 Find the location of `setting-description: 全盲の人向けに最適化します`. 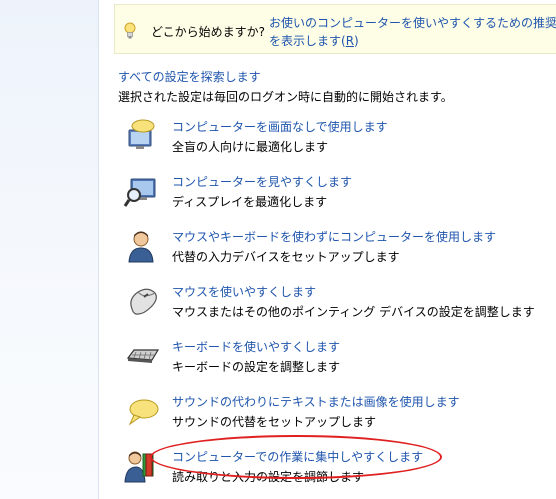

setting-description: 全盲の人向けに最適化します is located at coordinates (250, 147).